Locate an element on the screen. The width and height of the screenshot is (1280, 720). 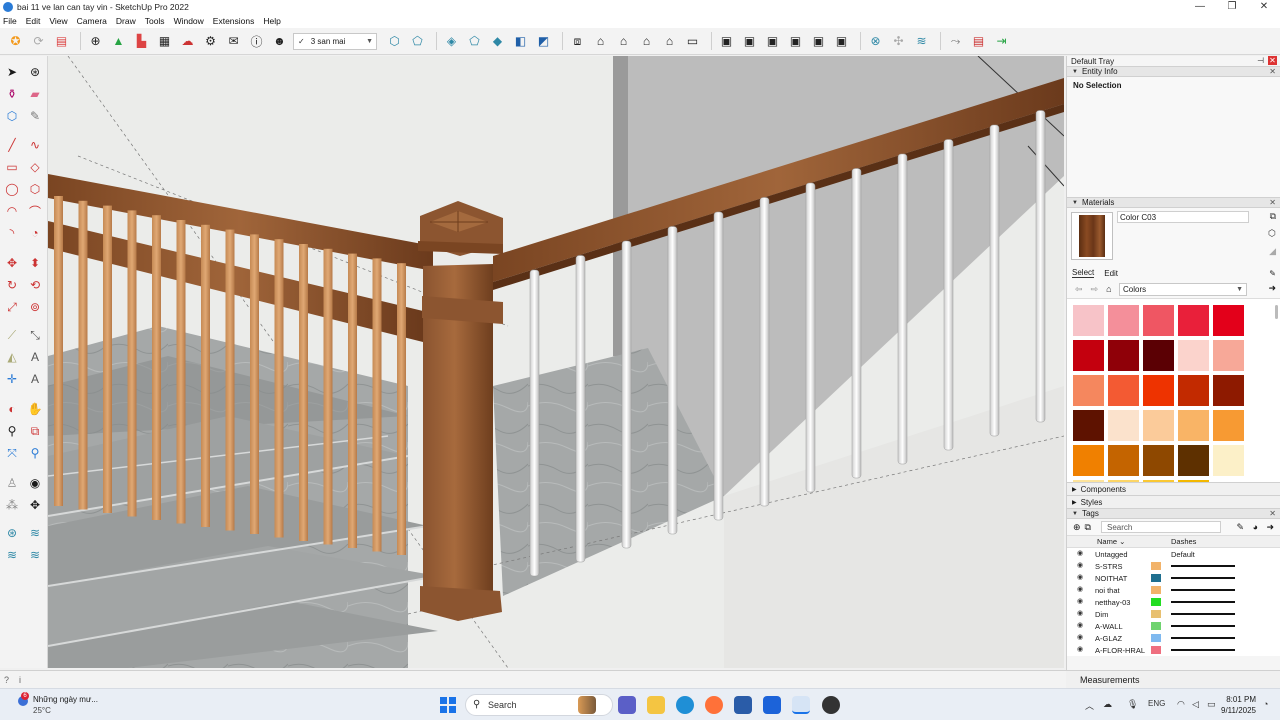
default-material-icon: ⬡ is located at coordinates (1272, 233).